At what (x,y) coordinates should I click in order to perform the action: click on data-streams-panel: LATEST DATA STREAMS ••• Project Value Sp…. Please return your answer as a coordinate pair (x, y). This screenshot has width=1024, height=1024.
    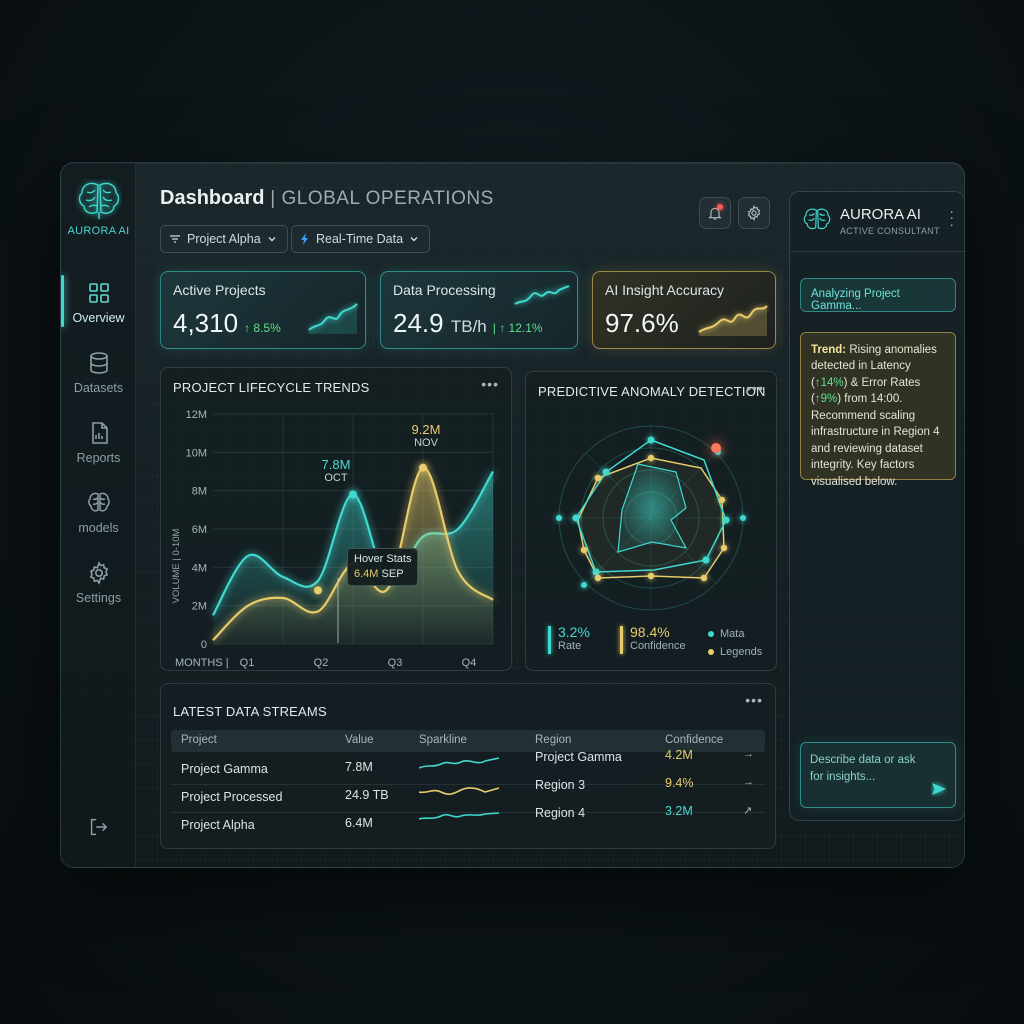
    Looking at the image, I should click on (468, 766).